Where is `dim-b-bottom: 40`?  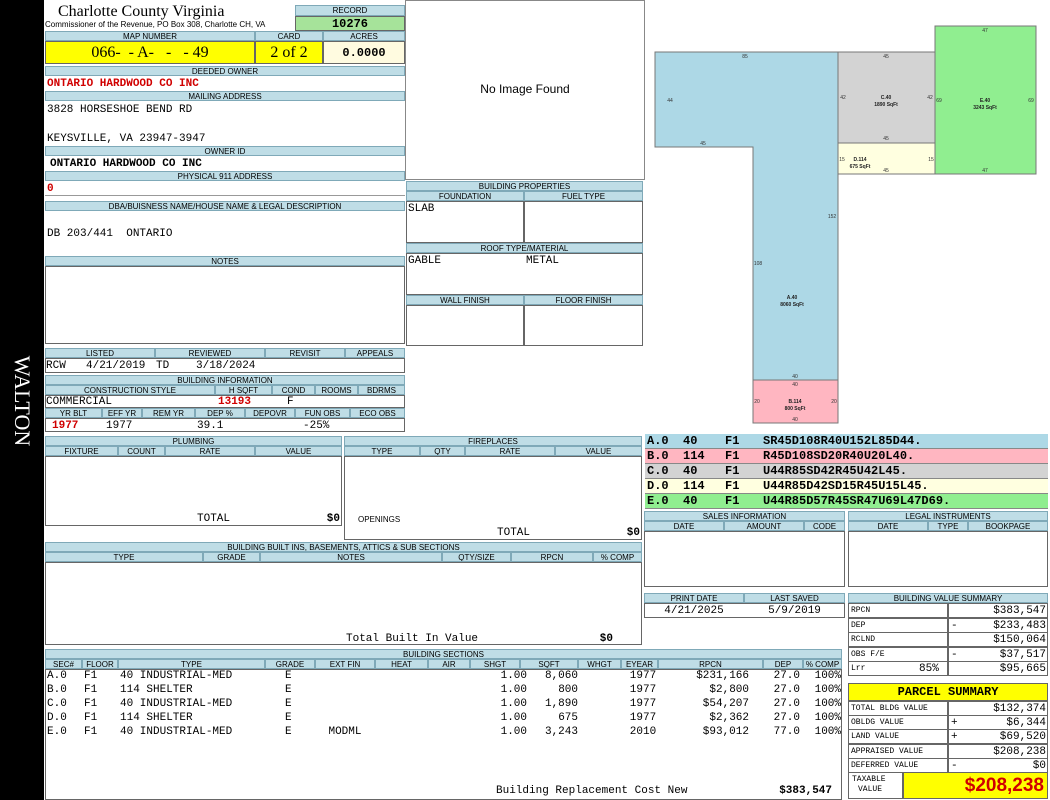
dim-b-bottom: 40 is located at coordinates (795, 420).